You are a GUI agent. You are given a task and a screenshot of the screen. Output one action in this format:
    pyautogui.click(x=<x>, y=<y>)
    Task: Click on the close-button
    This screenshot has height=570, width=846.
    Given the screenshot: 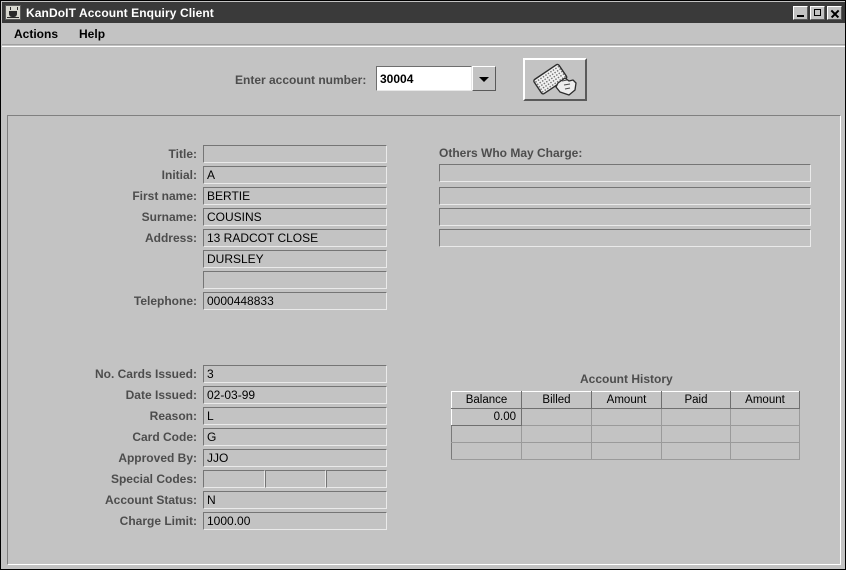 What is the action you would take?
    pyautogui.click(x=834, y=12)
    